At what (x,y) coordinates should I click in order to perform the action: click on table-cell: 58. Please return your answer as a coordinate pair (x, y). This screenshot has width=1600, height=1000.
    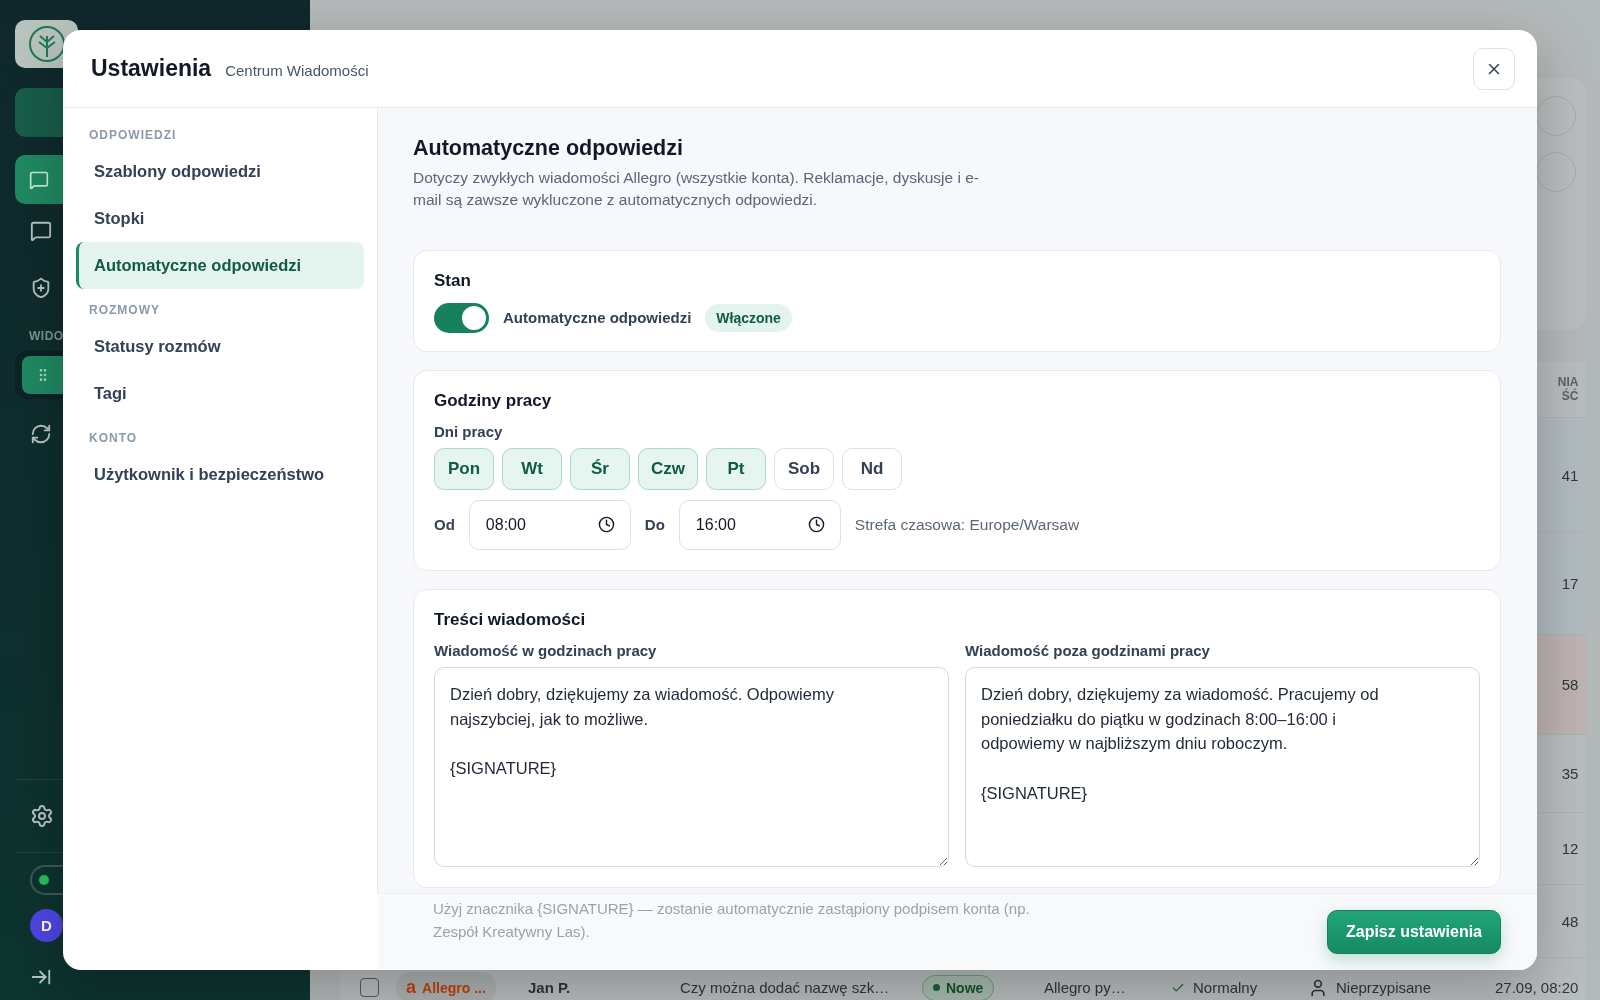
    Looking at the image, I should click on (1570, 684).